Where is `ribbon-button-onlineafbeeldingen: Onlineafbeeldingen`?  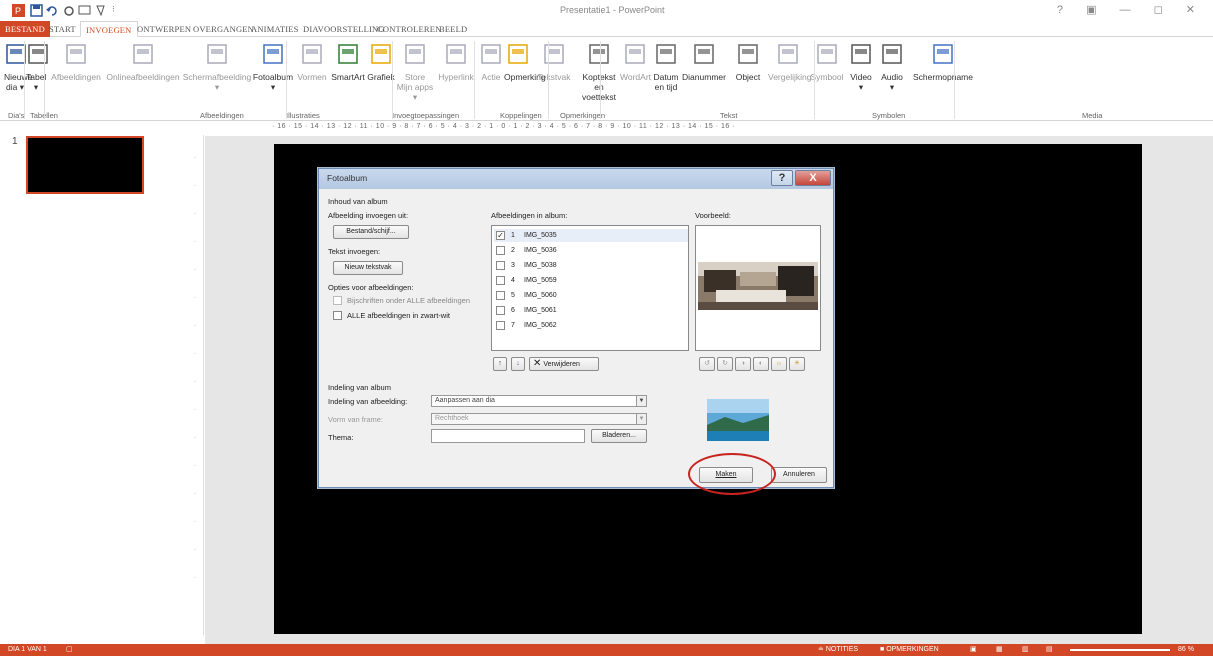
ribbon-button-onlineafbeeldingen: Onlineafbeeldingen is located at coordinates (143, 61).